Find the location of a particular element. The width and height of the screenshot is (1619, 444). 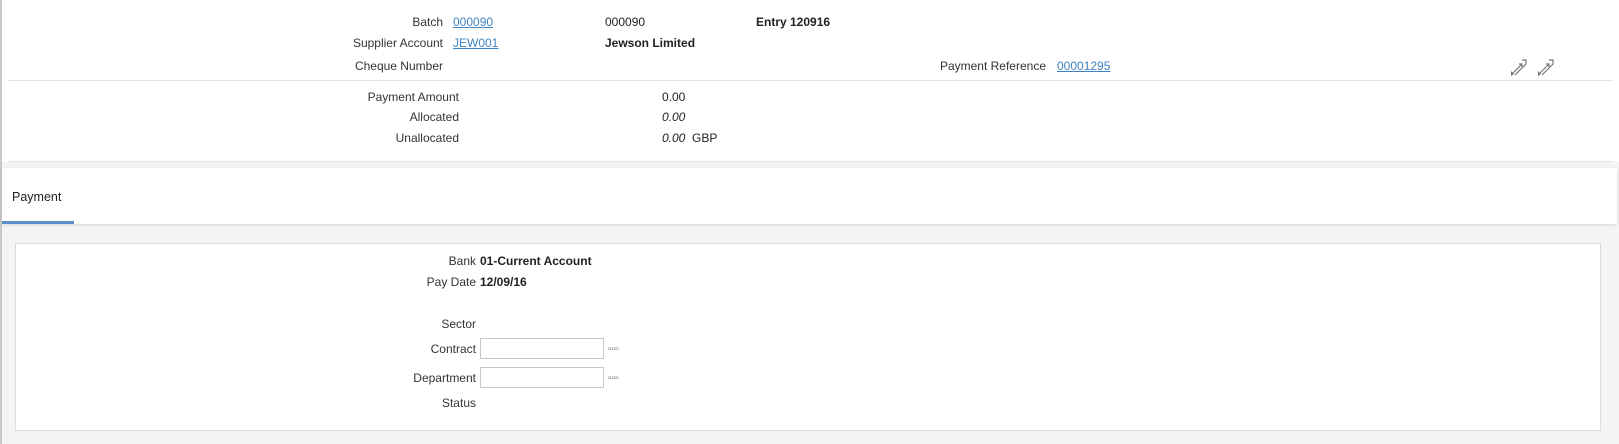

supplier-account-link: JEW001 is located at coordinates (475, 43).